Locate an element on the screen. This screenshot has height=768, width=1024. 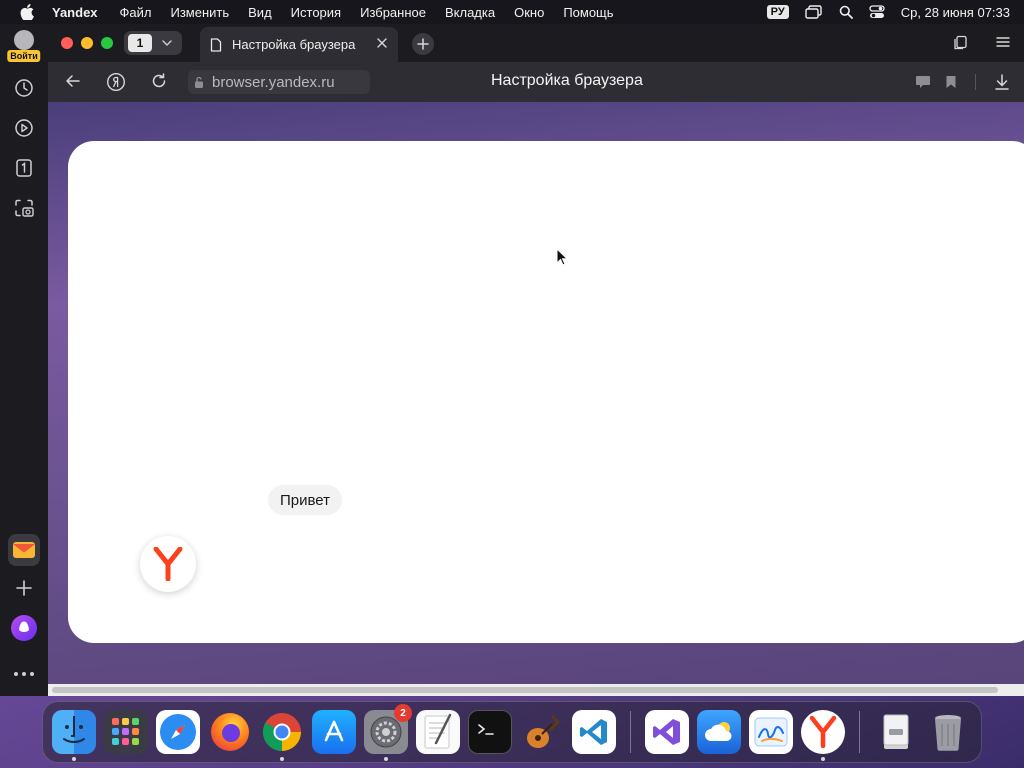
toolbar-right-tools is located at coordinates (962, 82).